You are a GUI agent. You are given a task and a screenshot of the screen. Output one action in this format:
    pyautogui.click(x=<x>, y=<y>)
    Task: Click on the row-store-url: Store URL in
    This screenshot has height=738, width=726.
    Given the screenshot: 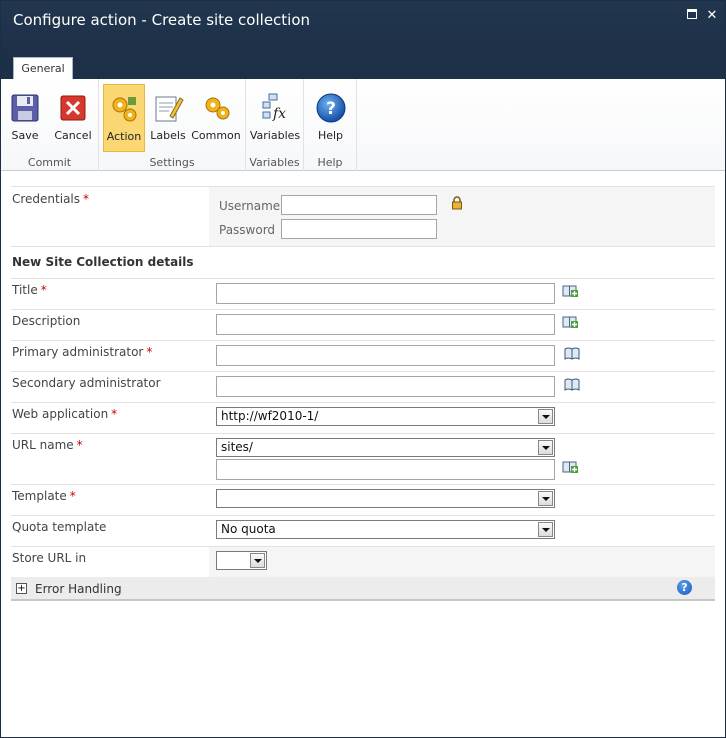 What is the action you would take?
    pyautogui.click(x=363, y=561)
    